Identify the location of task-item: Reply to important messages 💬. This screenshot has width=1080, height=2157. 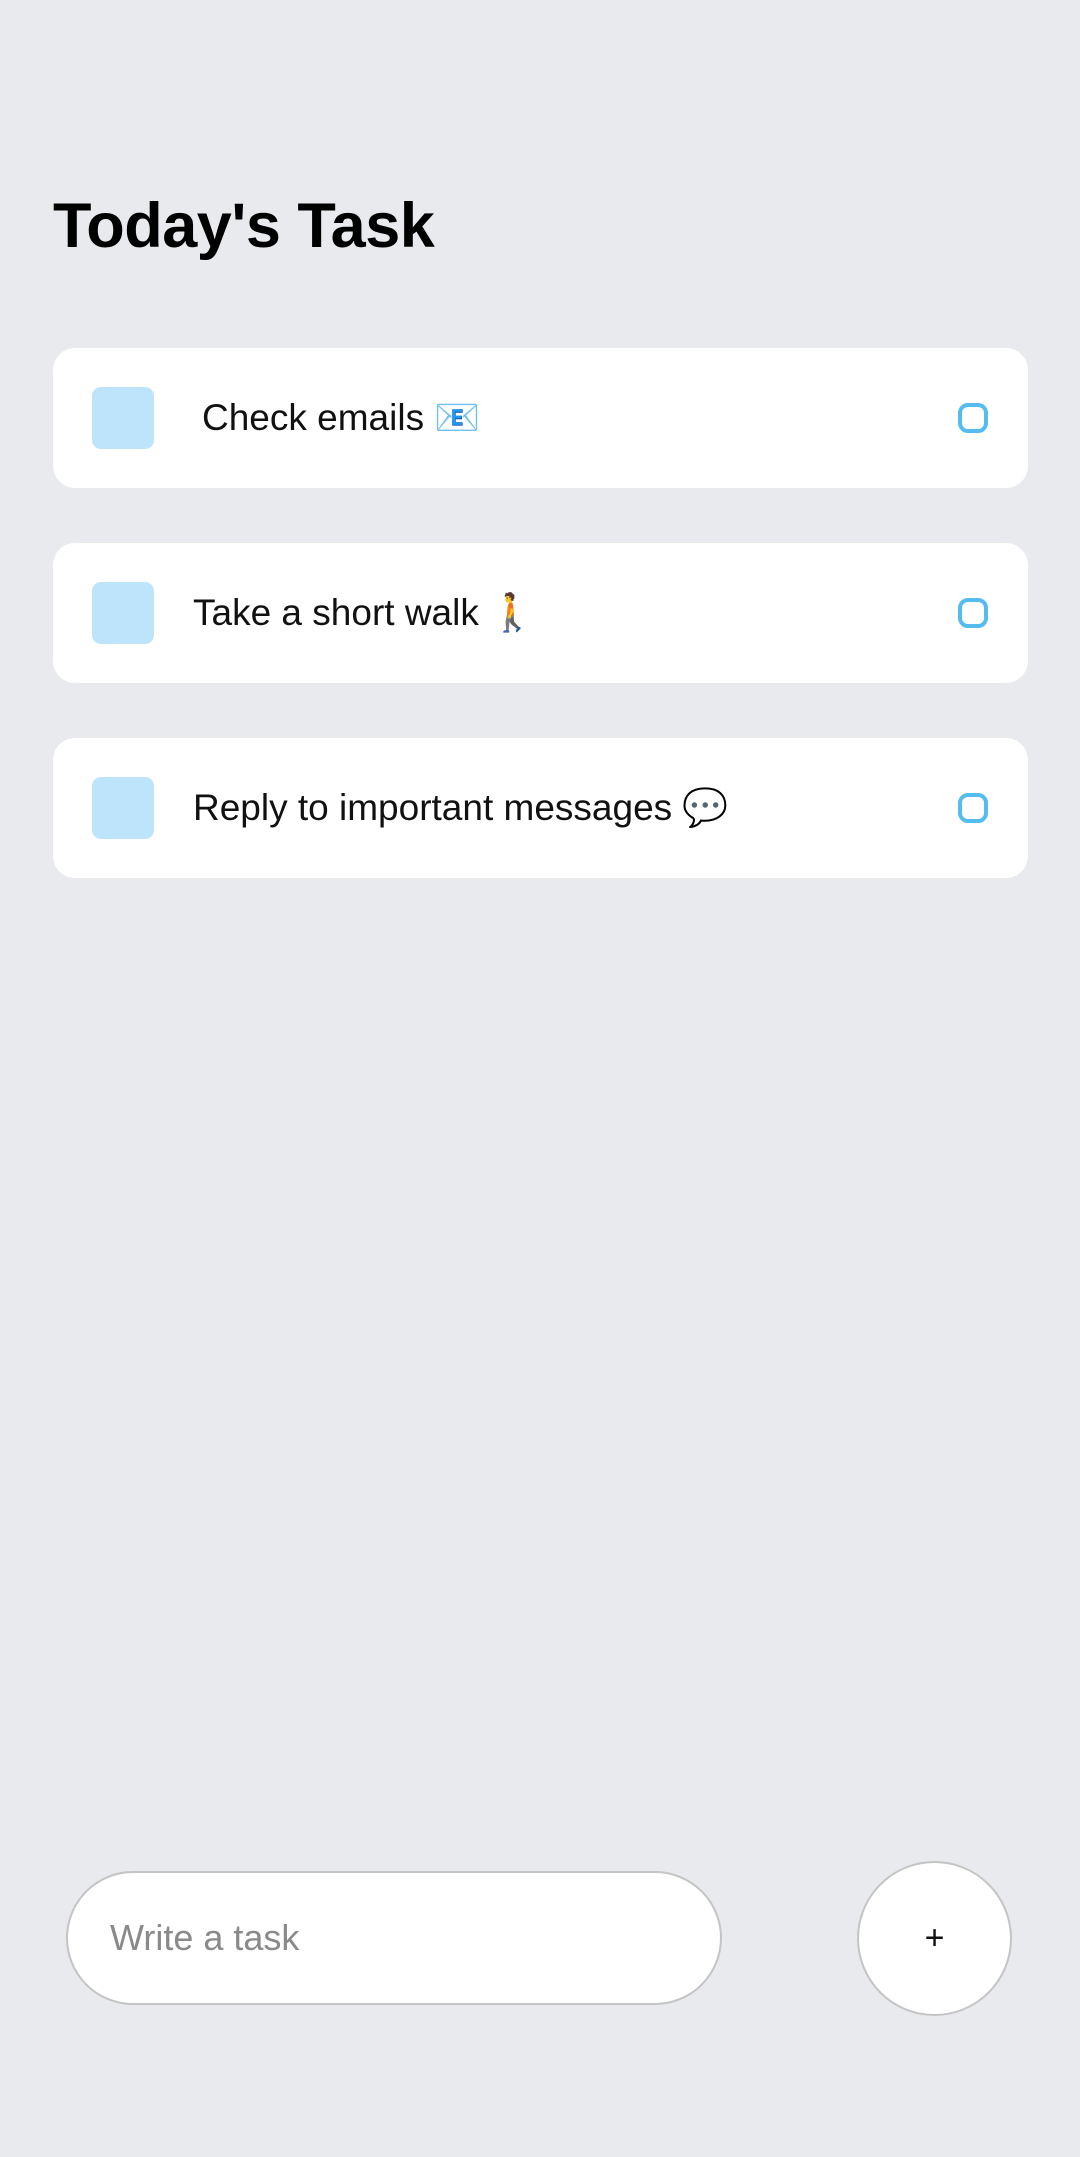
(540, 808).